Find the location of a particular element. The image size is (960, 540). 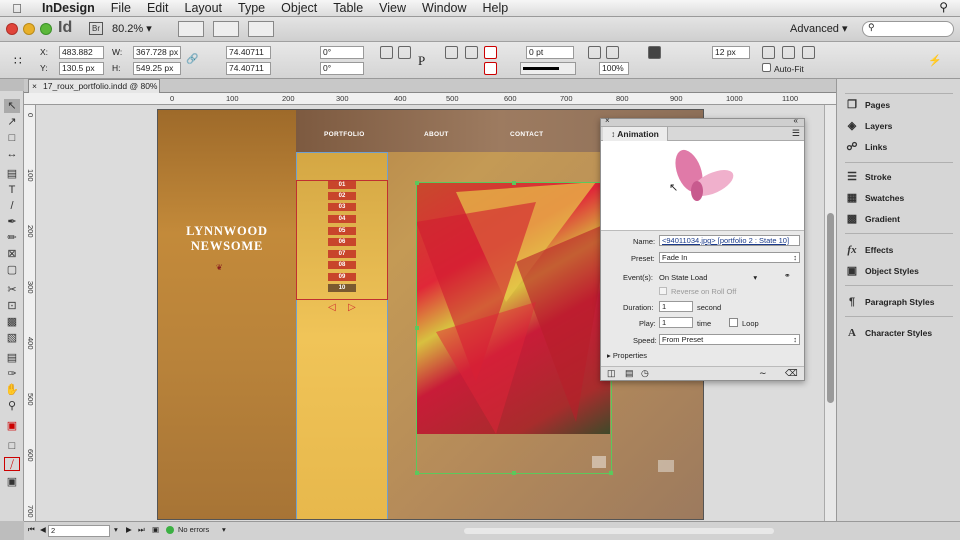

stroke-type-select is located at coordinates (548, 68).